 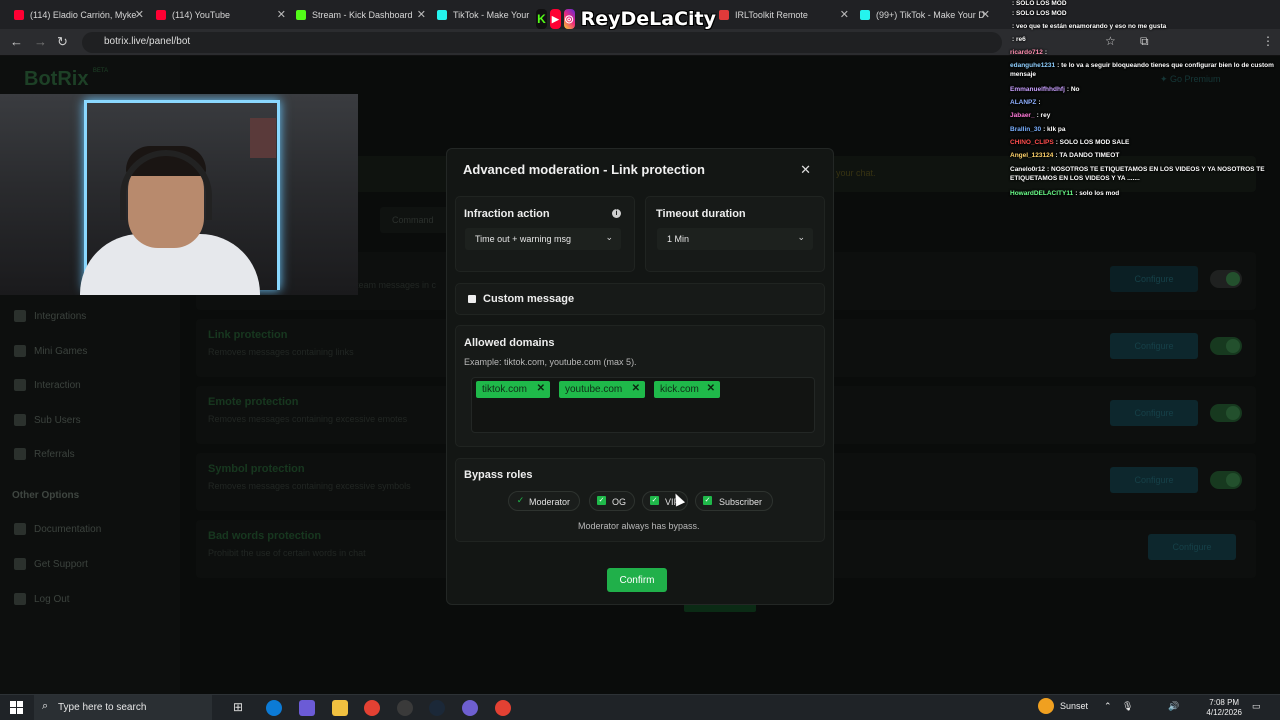 What do you see at coordinates (616, 213) in the screenshot?
I see `info-icon: i` at bounding box center [616, 213].